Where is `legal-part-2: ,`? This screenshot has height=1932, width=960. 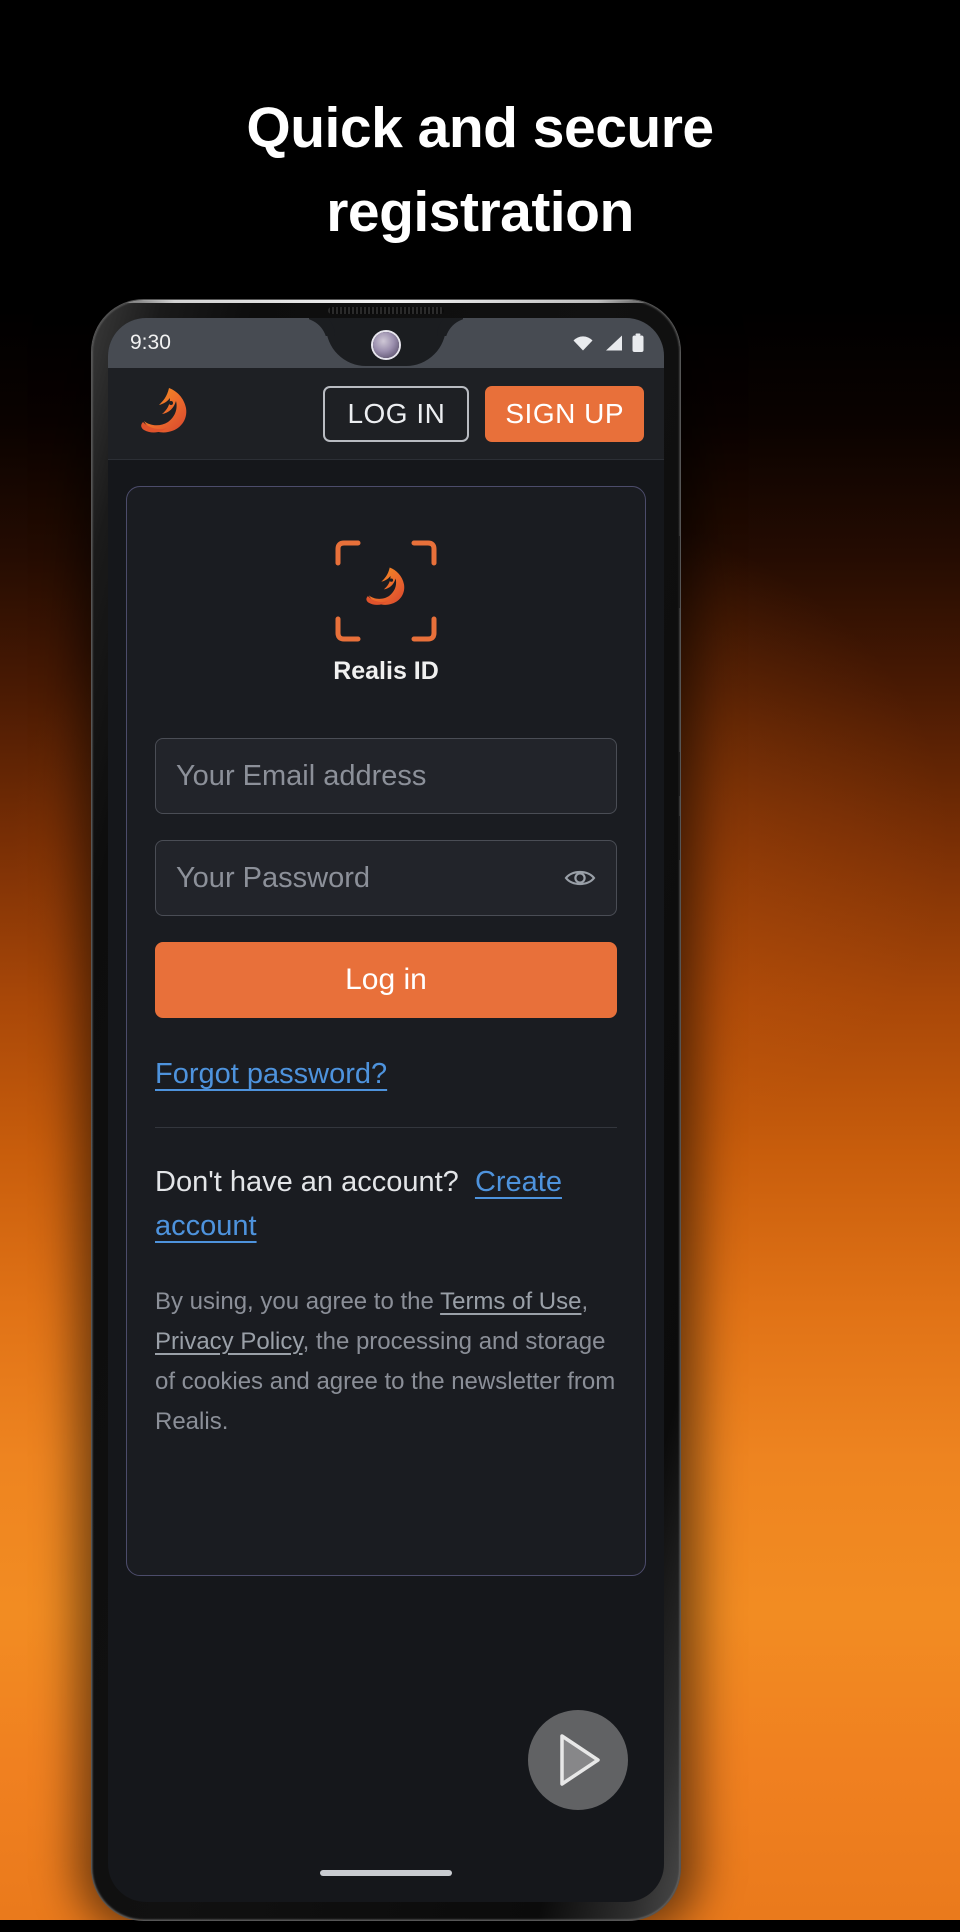
legal-part-2: , is located at coordinates (585, 1301).